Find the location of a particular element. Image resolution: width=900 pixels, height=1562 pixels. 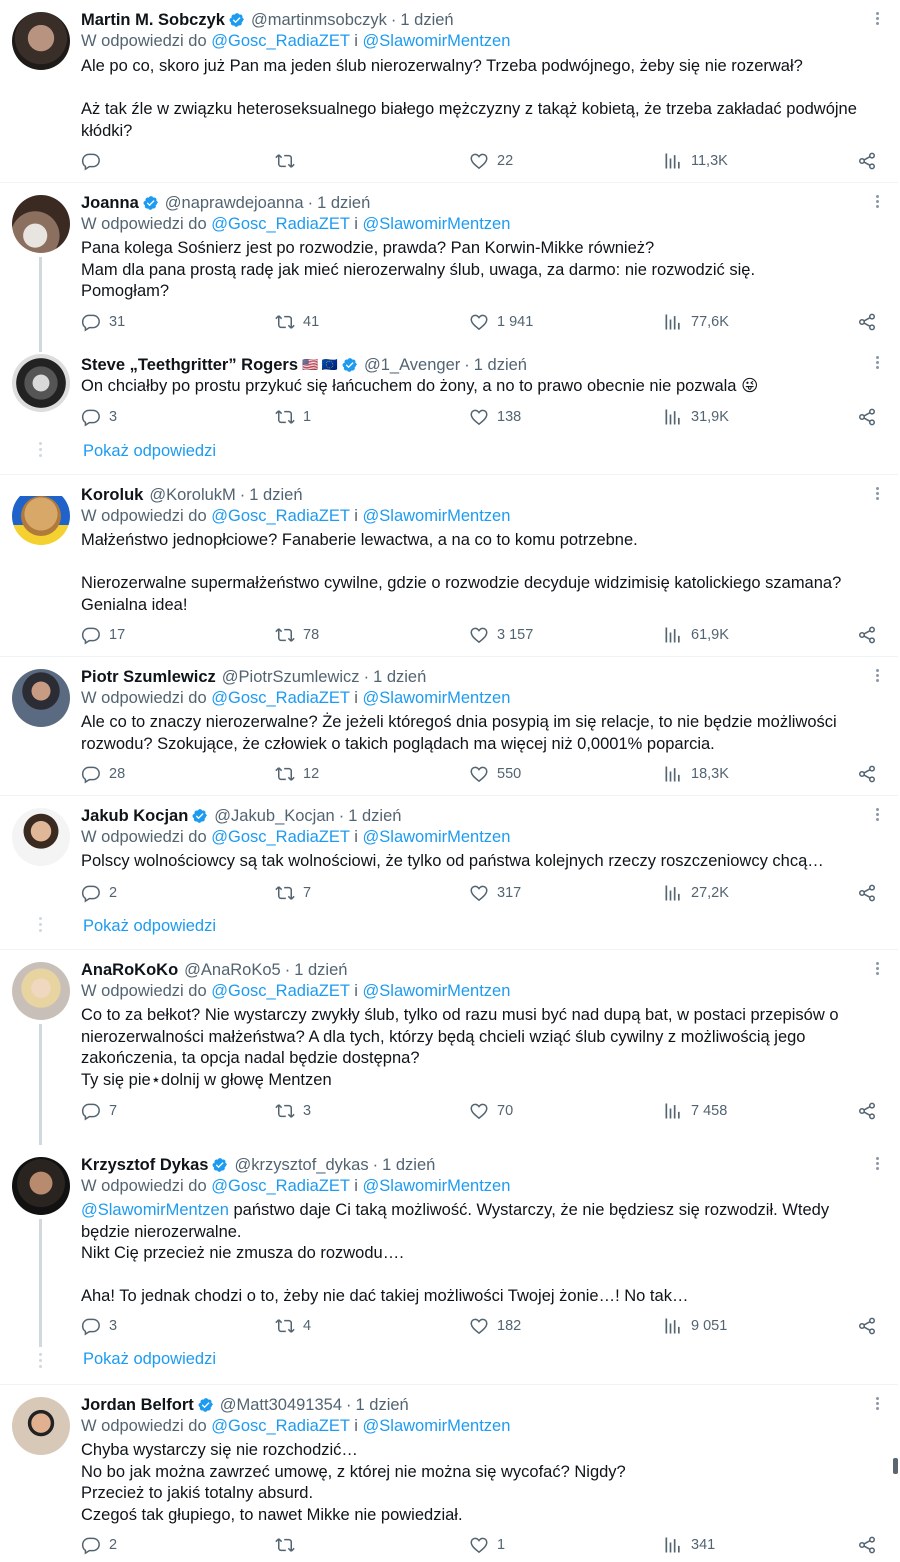

views-button: 7 458 is located at coordinates (695, 1111).